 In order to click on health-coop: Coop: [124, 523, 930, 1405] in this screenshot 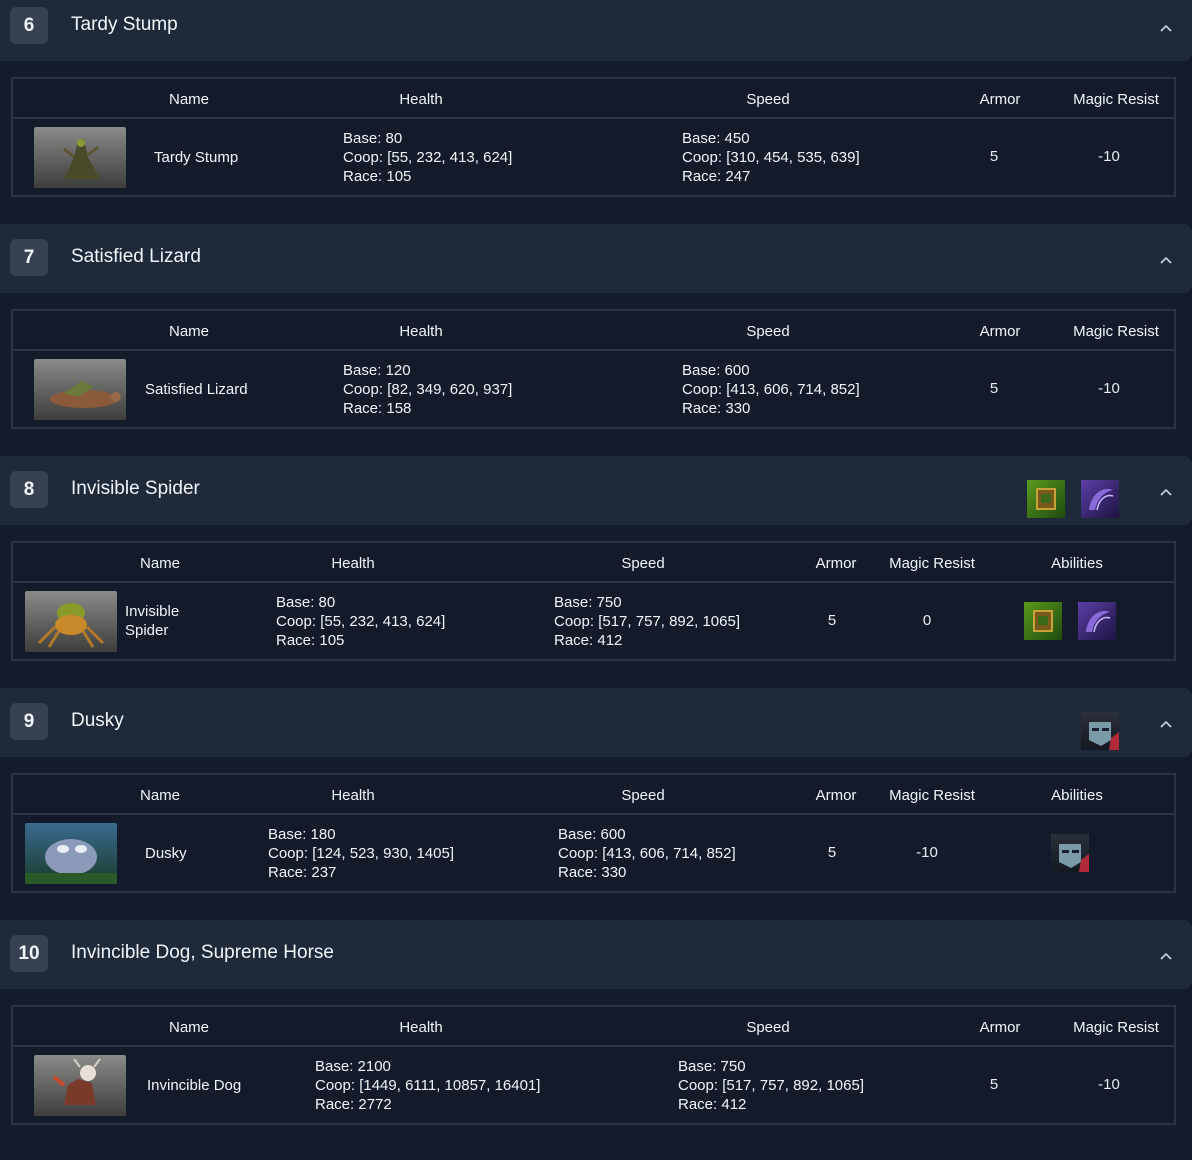, I will do `click(361, 853)`.